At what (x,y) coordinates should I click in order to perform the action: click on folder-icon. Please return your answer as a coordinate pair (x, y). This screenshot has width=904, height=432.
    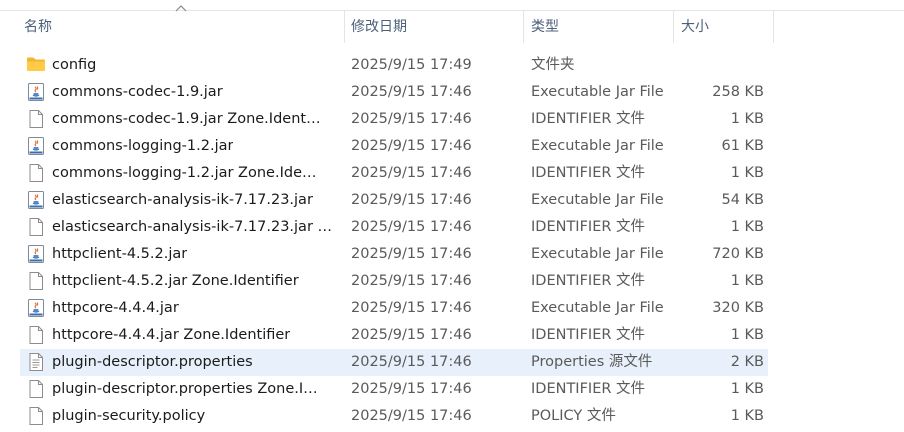
    Looking at the image, I should click on (37, 65).